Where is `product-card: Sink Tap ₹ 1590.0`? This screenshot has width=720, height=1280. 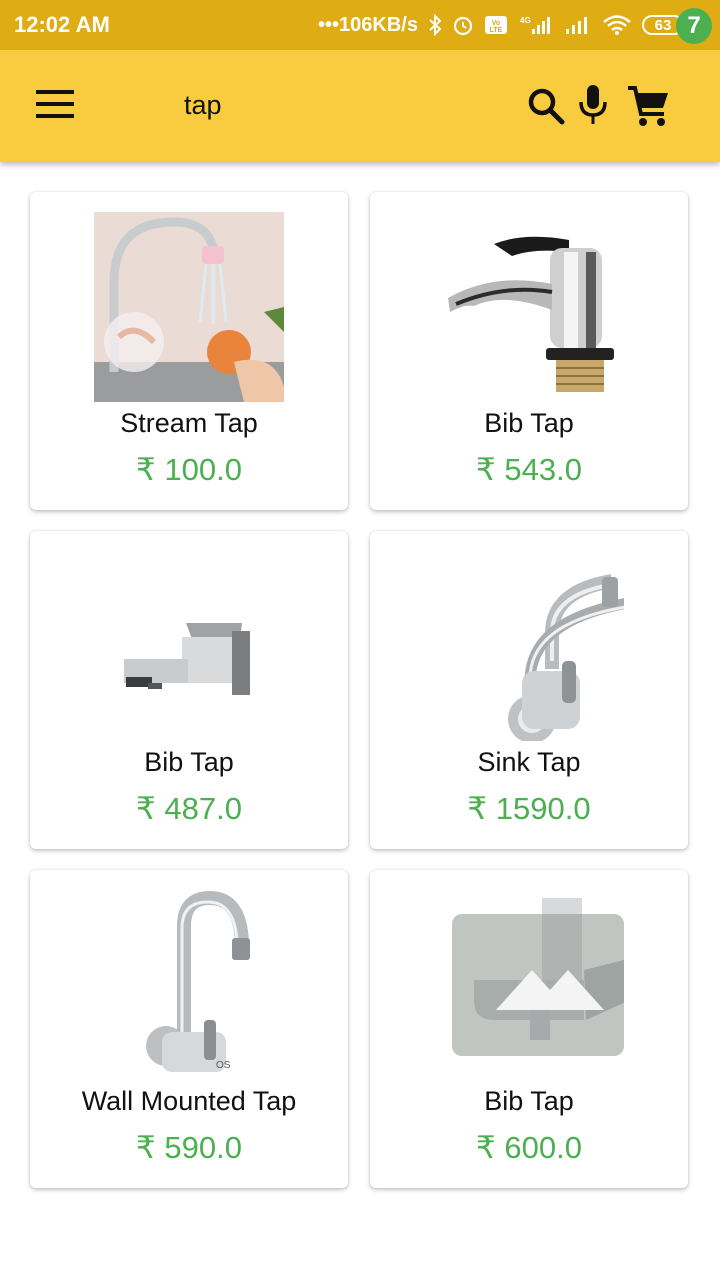
product-card: Sink Tap ₹ 1590.0 is located at coordinates (529, 690).